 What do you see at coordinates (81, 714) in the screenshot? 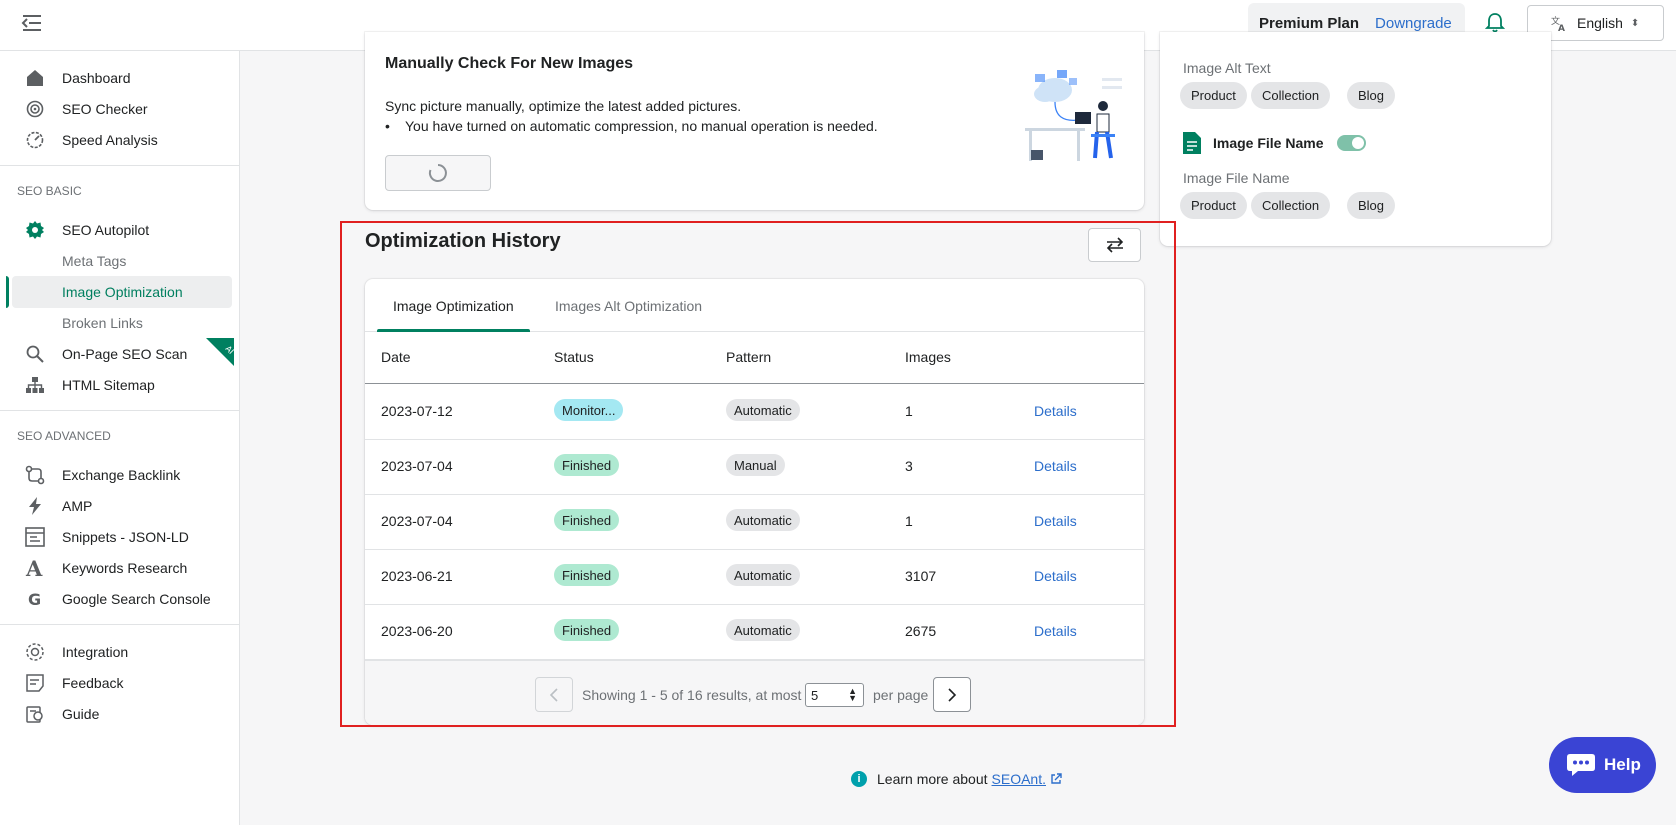
I see `sidebar-item-label: Guide` at bounding box center [81, 714].